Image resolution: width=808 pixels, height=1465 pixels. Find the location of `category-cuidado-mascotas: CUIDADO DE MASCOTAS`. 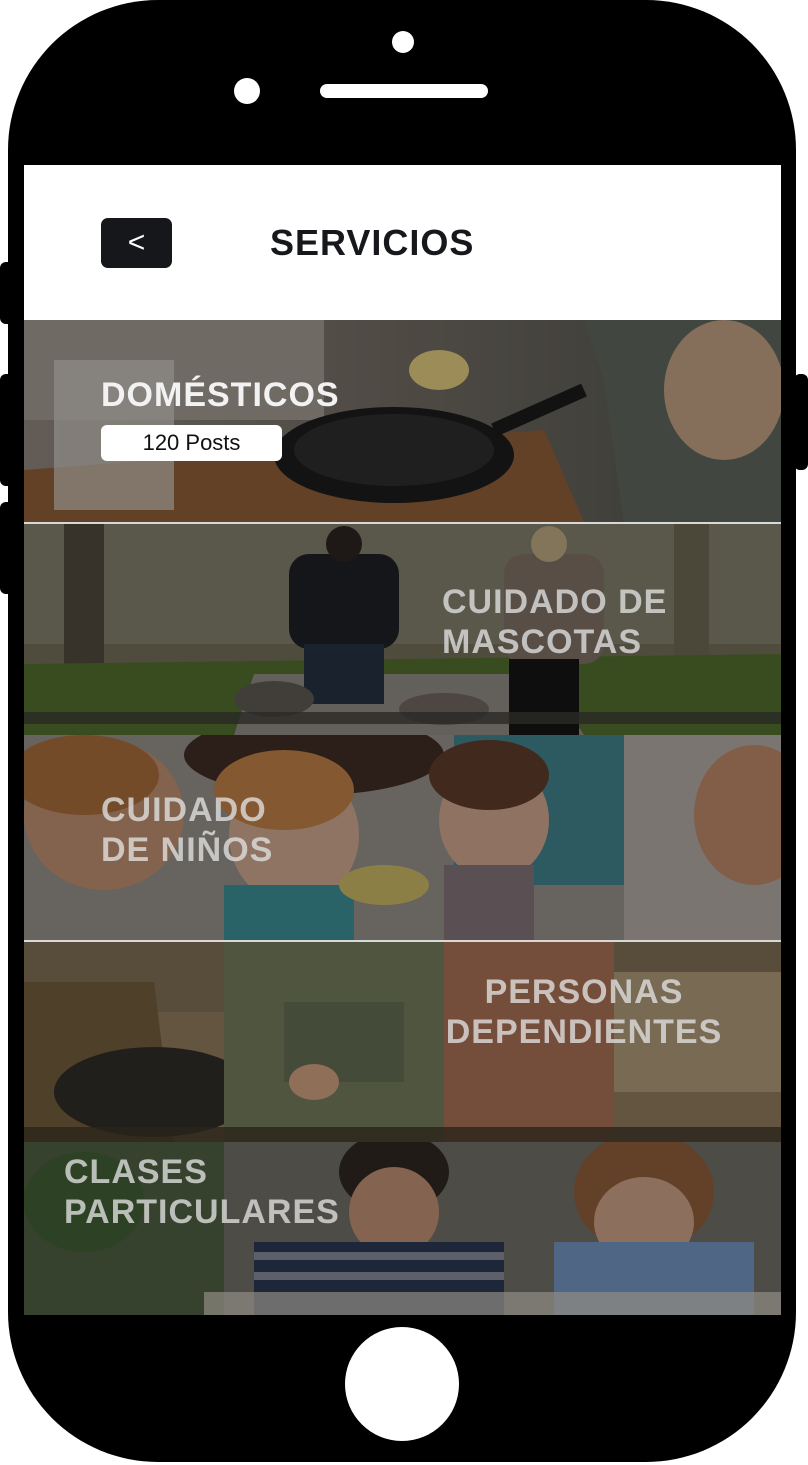

category-cuidado-mascotas: CUIDADO DE MASCOTAS is located at coordinates (402, 629).